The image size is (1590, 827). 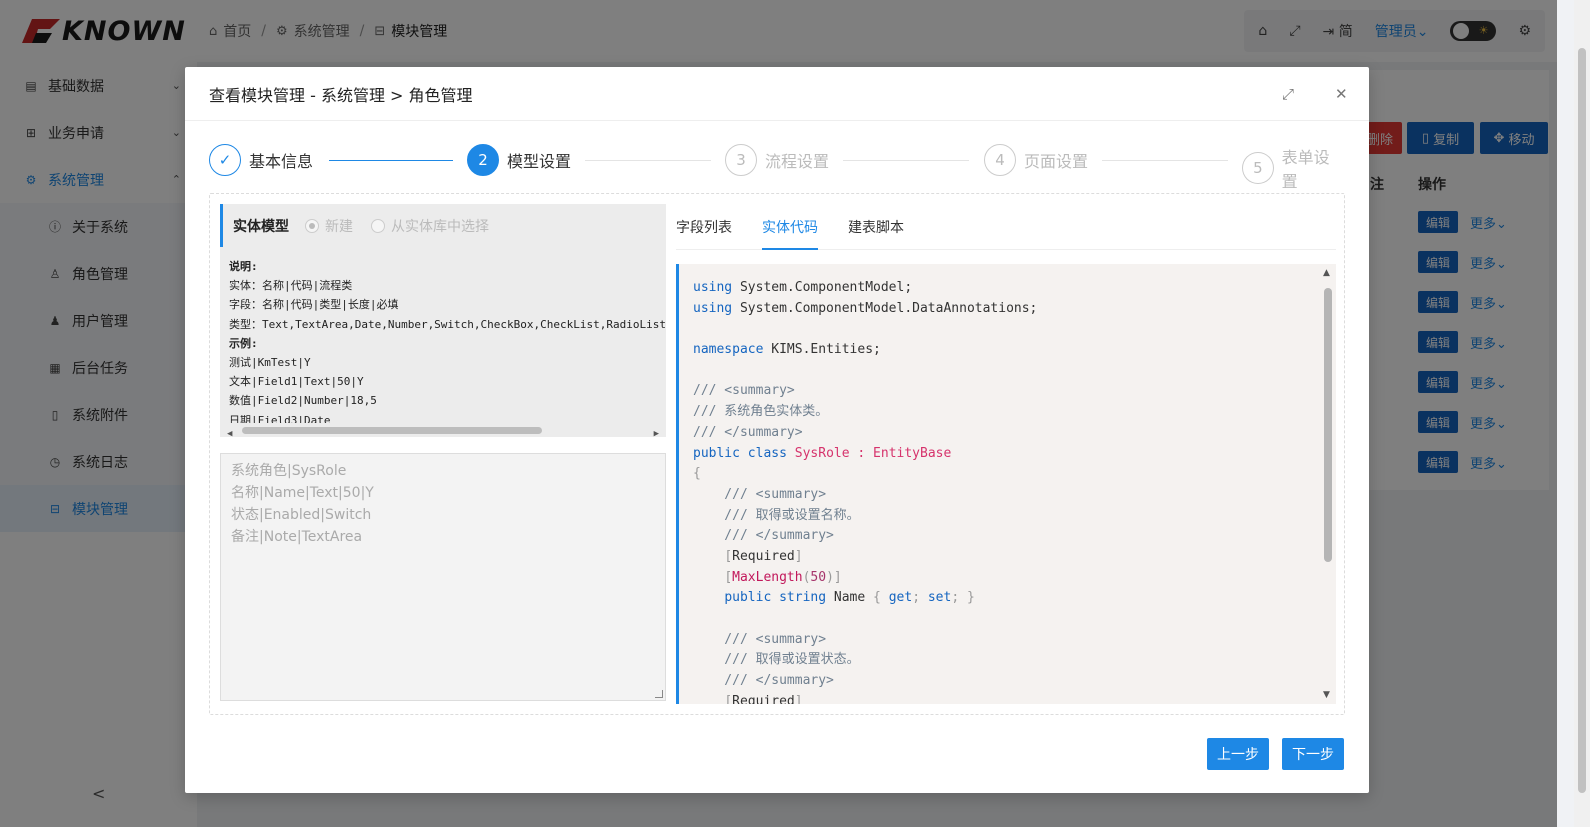 What do you see at coordinates (270, 363) in the screenshot?
I see `help-line: 测试|KmTest|Y` at bounding box center [270, 363].